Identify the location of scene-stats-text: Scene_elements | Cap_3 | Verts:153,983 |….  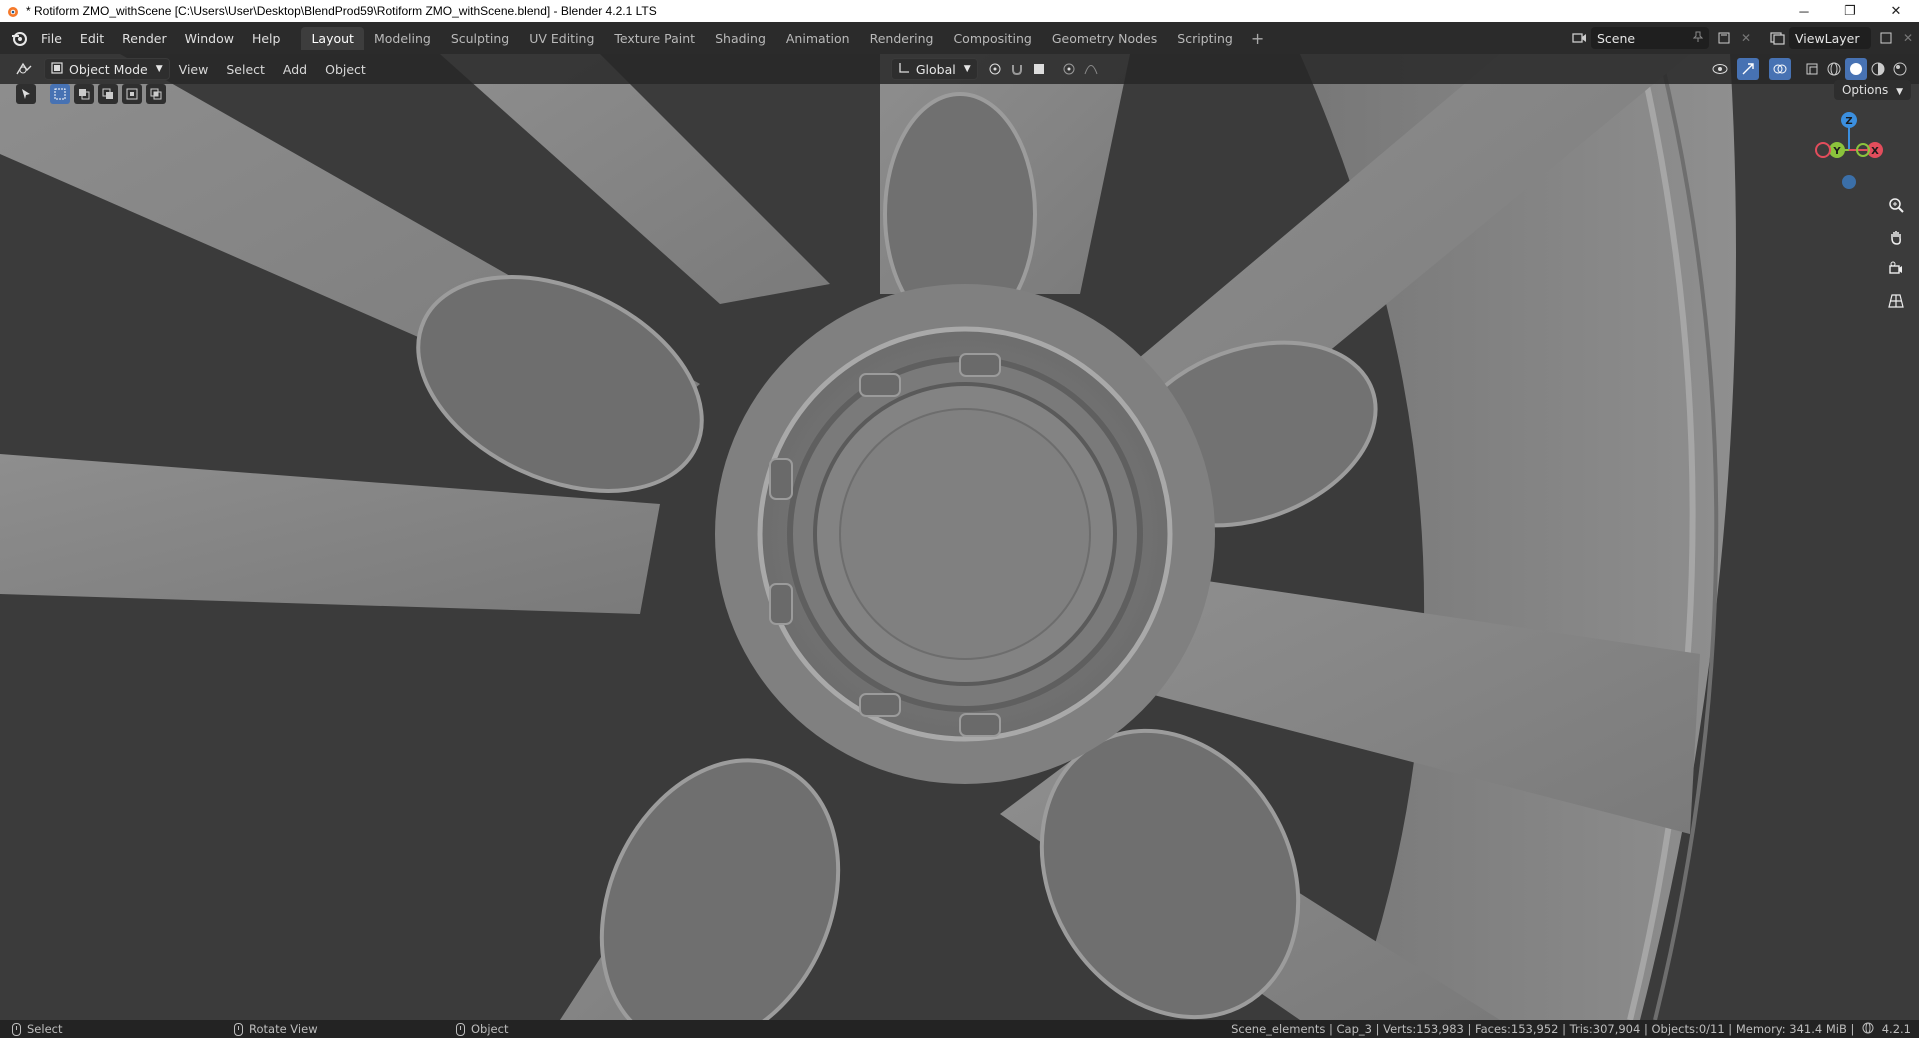
(1545, 1028).